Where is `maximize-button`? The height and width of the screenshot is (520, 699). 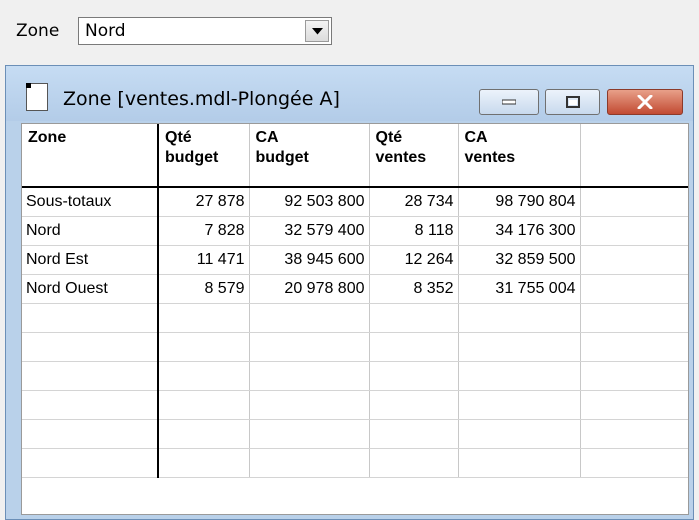 maximize-button is located at coordinates (572, 102).